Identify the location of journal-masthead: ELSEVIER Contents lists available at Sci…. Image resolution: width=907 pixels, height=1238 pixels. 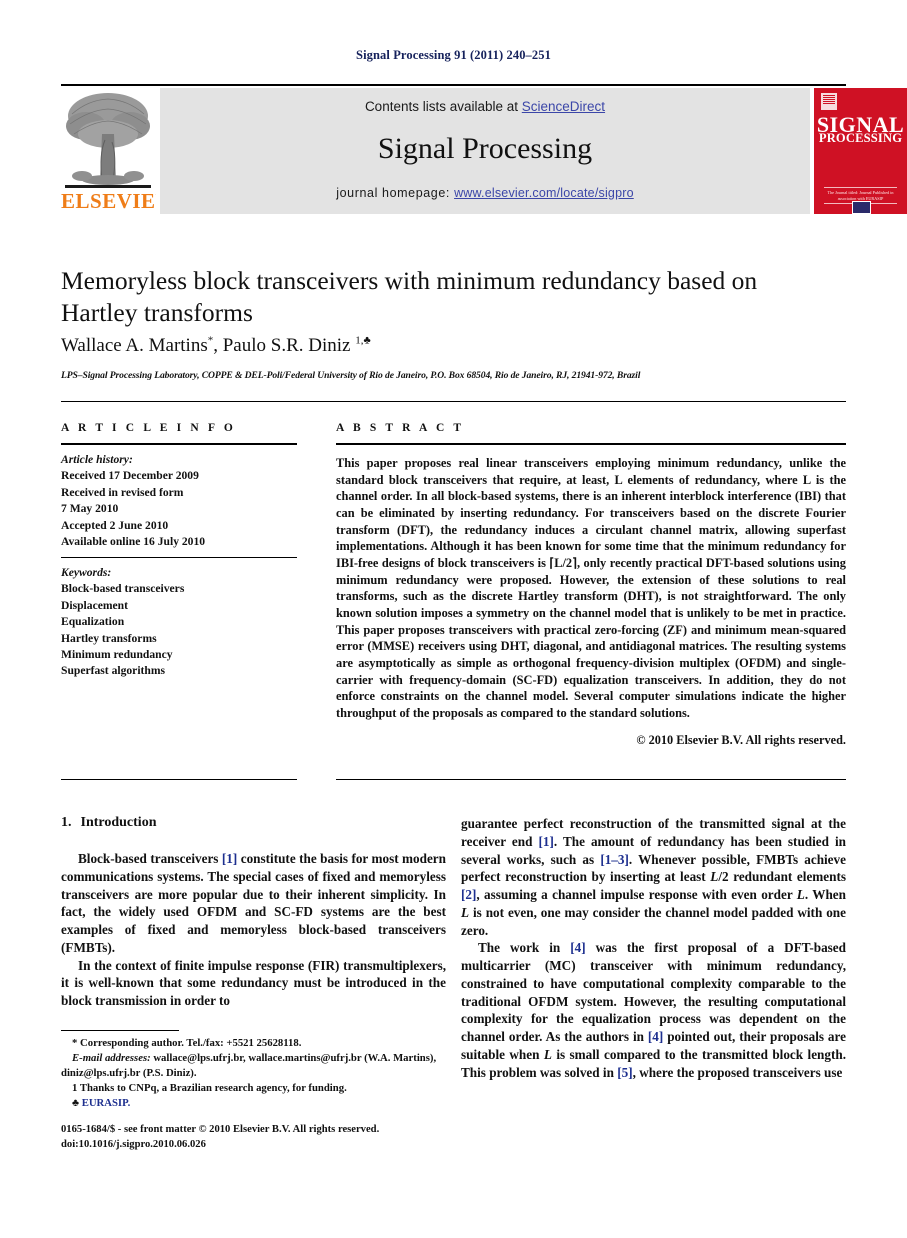
(484, 149).